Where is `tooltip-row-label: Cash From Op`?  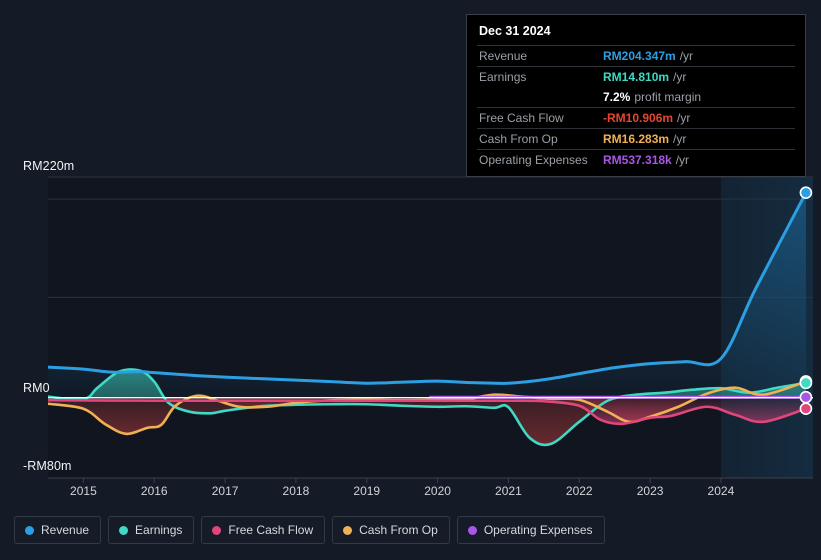
tooltip-row-label: Cash From Op is located at coordinates (518, 139).